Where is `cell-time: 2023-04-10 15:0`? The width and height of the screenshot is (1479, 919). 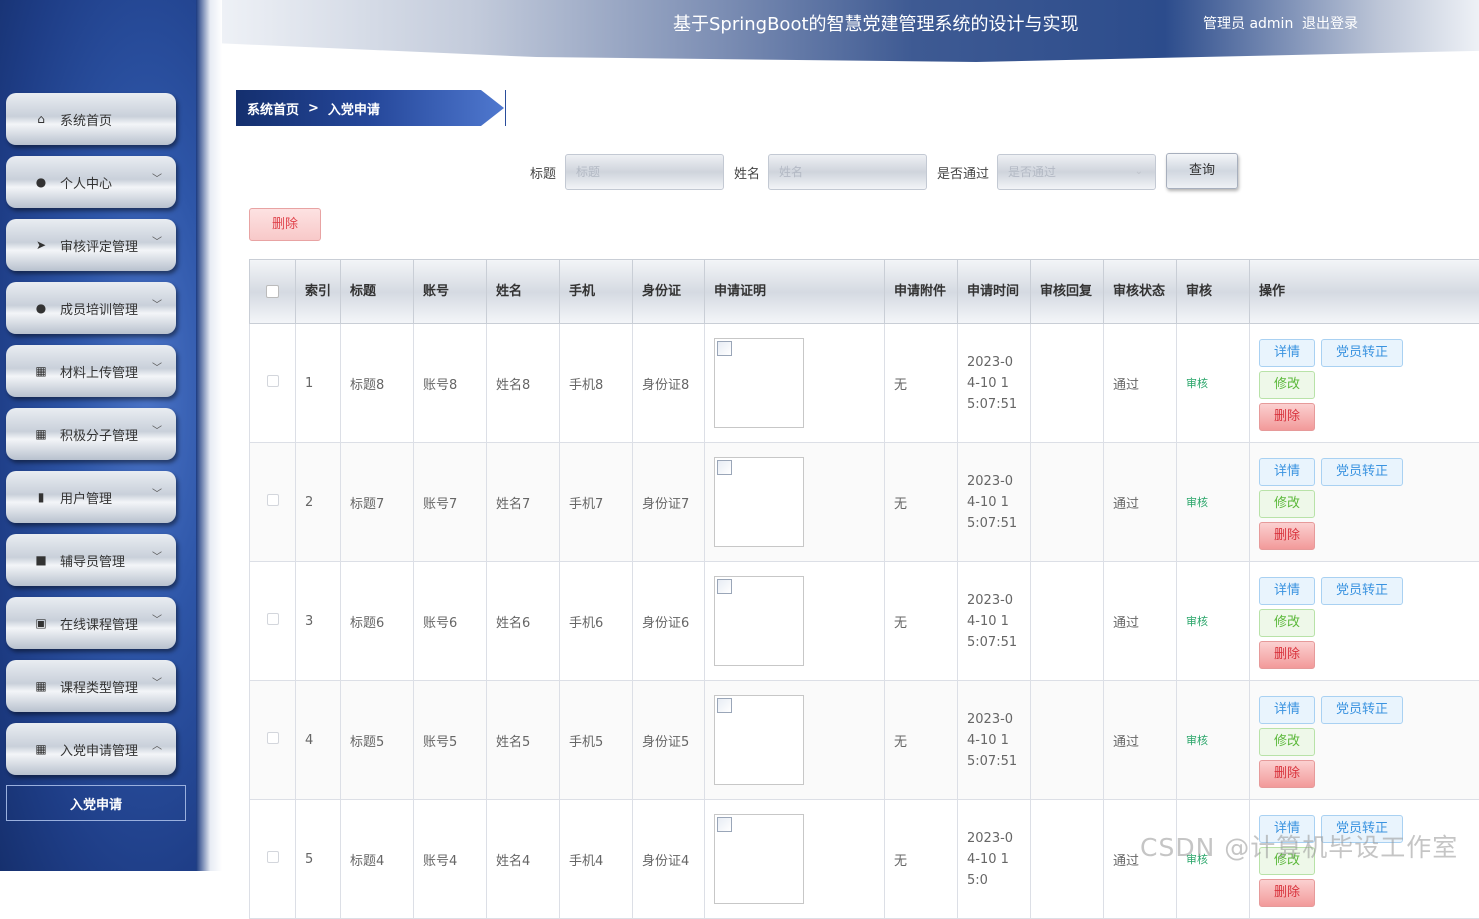 cell-time: 2023-04-10 15:0 is located at coordinates (994, 859).